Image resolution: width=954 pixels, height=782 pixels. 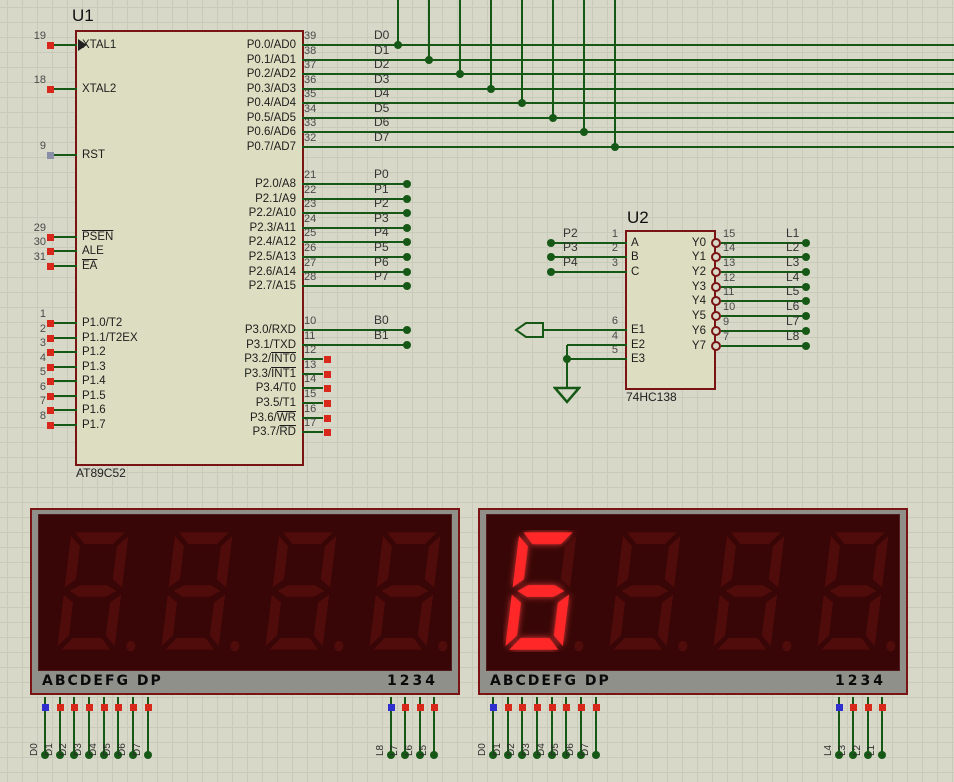 I want to click on display-pin-label: D0, so click(x=482, y=749).